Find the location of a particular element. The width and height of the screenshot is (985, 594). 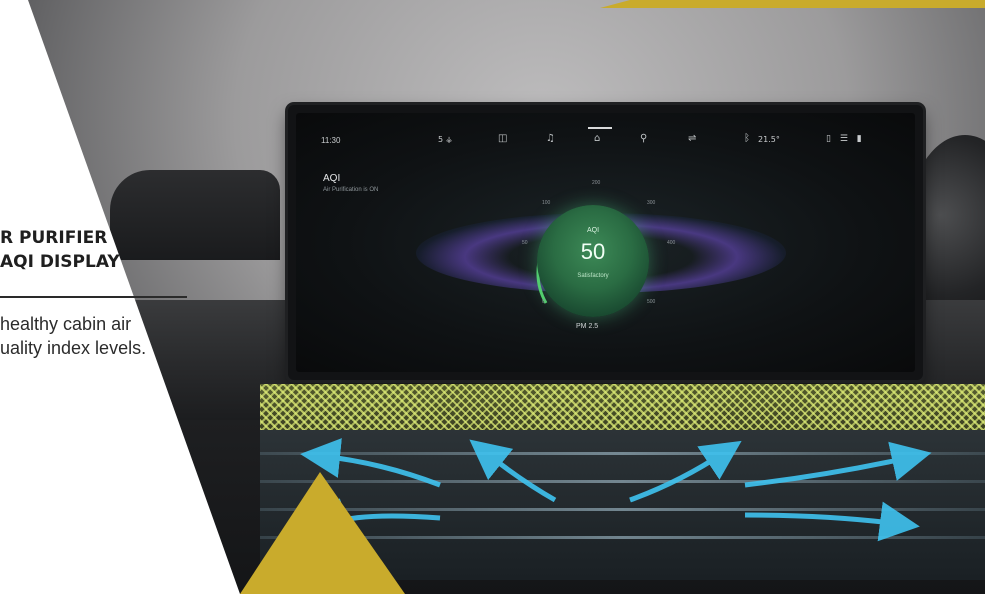

description-line-1: healthy cabin air is located at coordinates (66, 324).